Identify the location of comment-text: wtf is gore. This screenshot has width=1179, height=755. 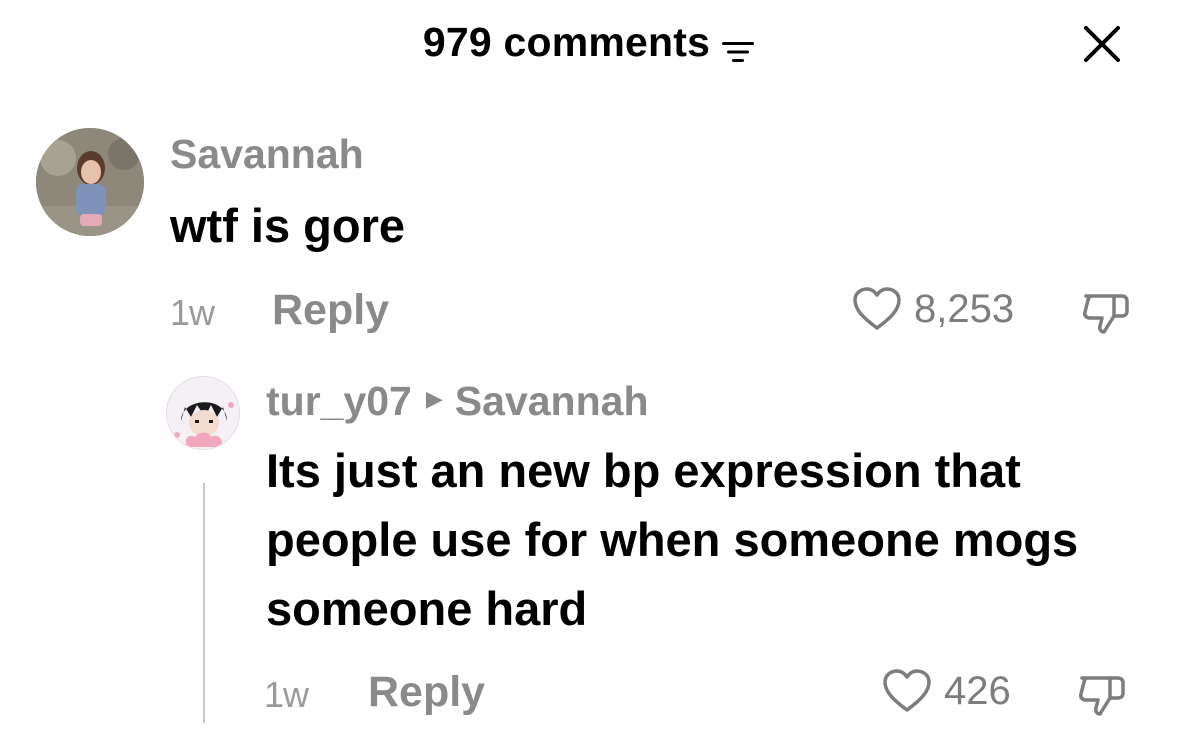
(288, 225).